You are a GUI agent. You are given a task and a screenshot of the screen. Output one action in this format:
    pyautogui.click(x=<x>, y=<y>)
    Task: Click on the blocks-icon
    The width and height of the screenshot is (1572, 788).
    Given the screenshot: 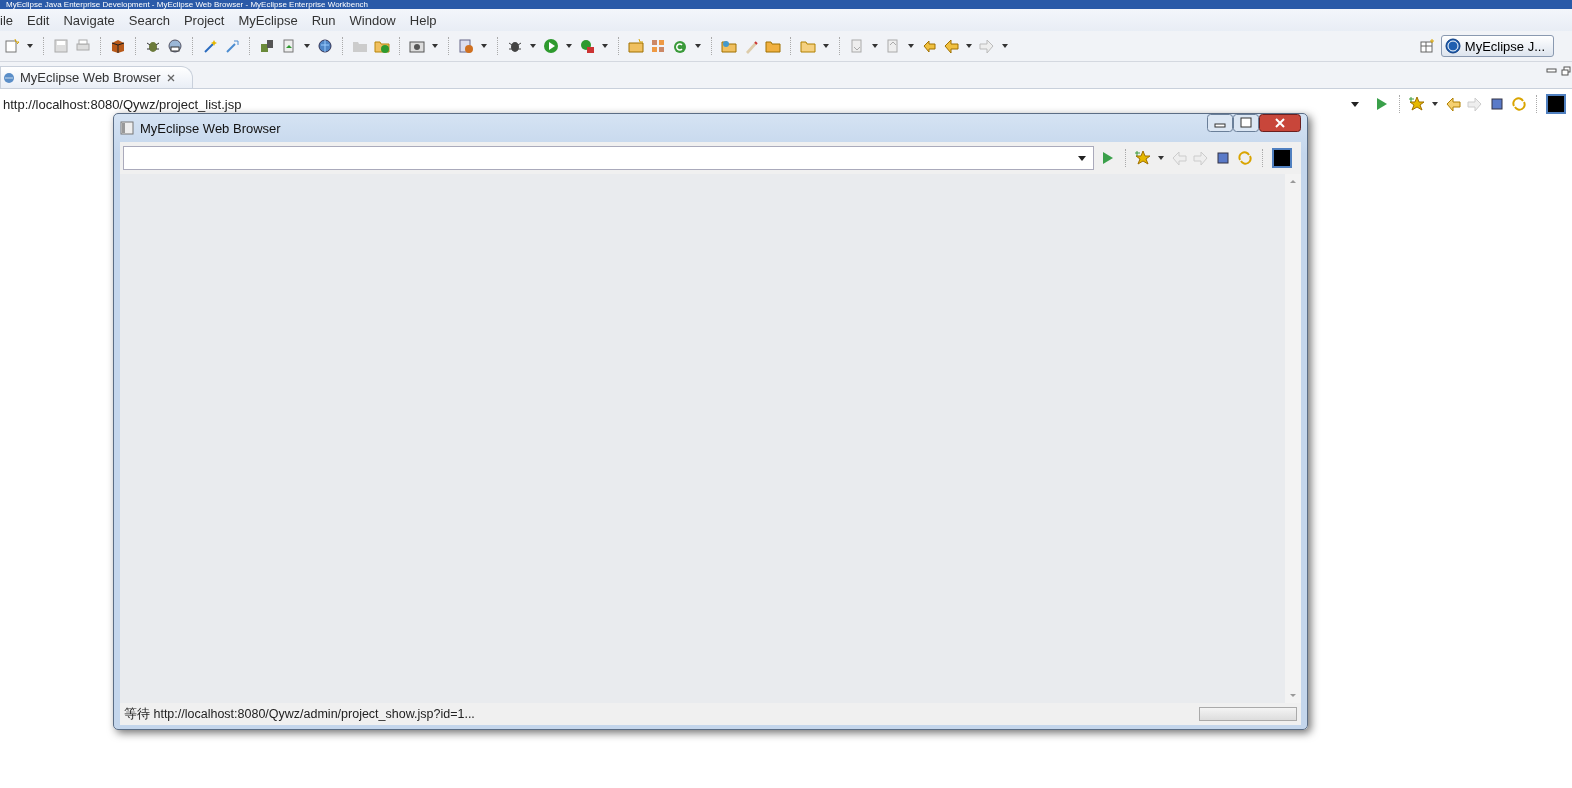 What is the action you would take?
    pyautogui.click(x=658, y=46)
    